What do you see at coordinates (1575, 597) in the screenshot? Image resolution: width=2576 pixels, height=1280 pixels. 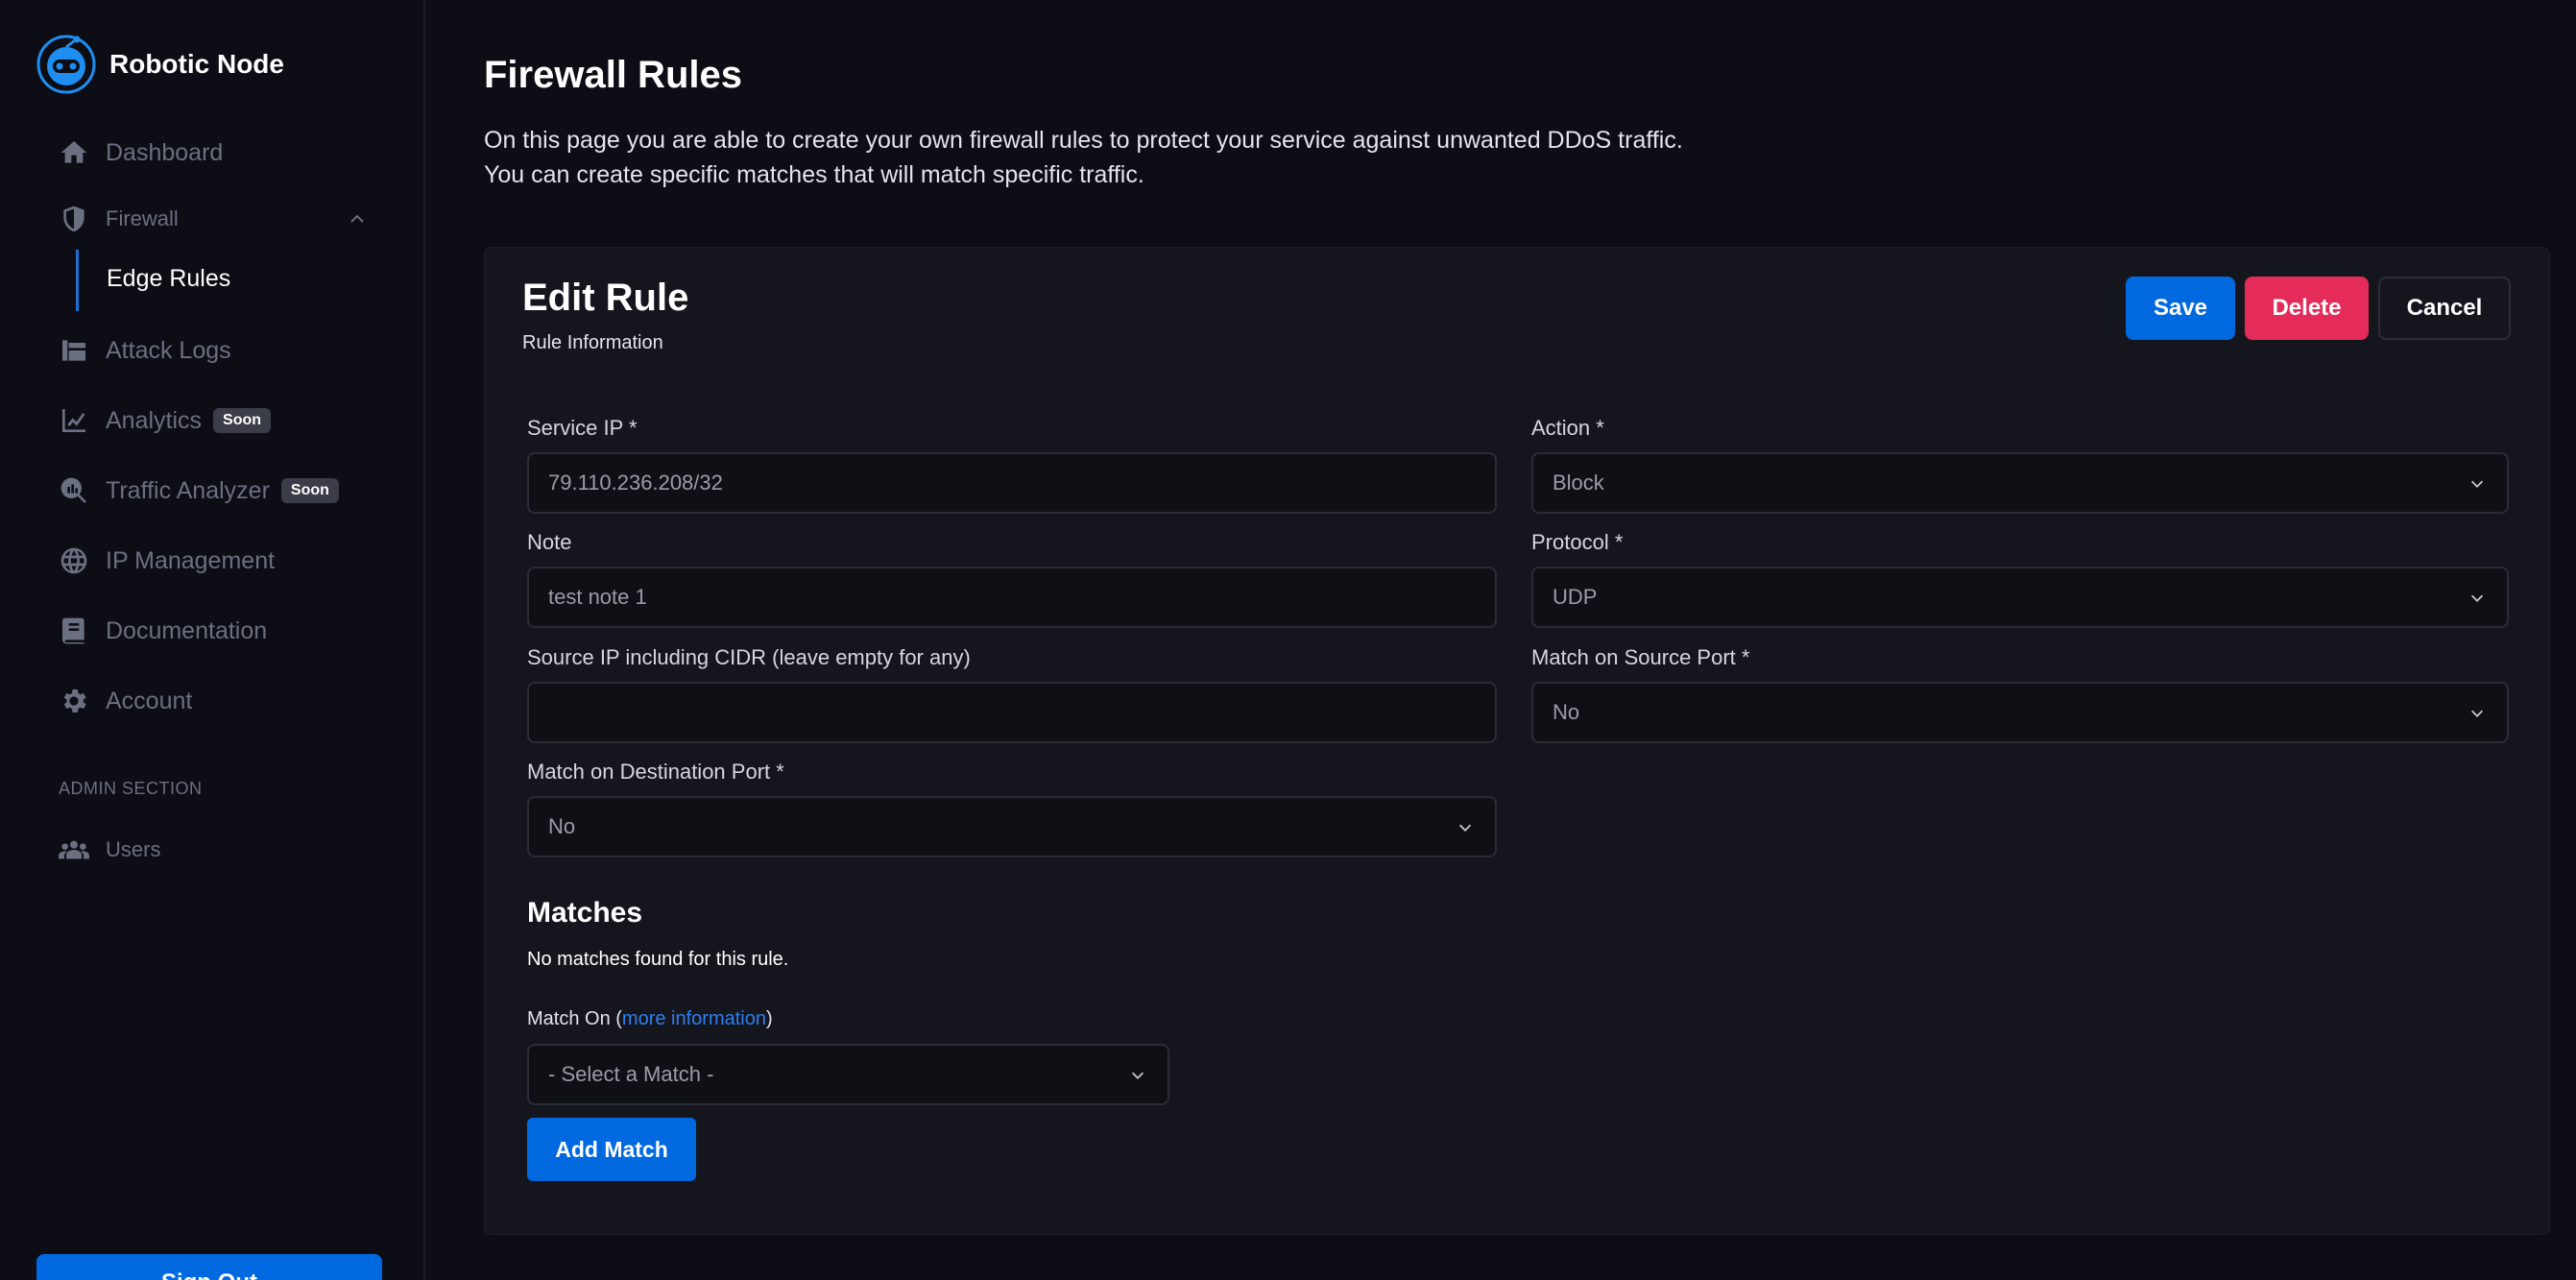 I see `protocol-value: UDP` at bounding box center [1575, 597].